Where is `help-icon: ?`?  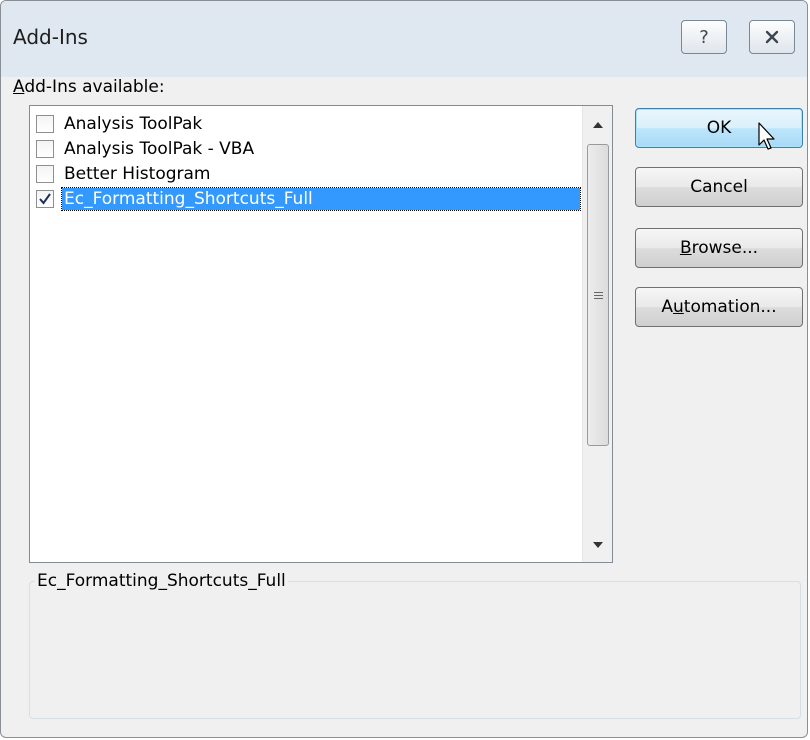 help-icon: ? is located at coordinates (704, 37).